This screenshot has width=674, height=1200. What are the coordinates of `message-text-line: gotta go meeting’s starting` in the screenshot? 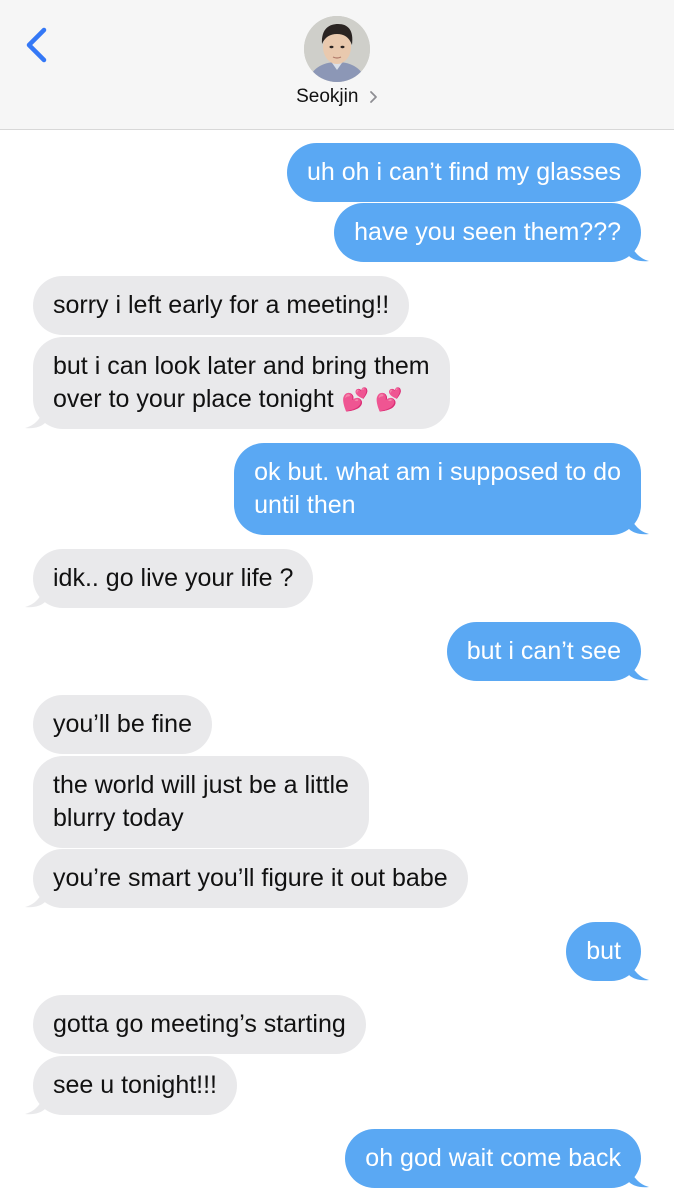 It's located at (199, 1024).